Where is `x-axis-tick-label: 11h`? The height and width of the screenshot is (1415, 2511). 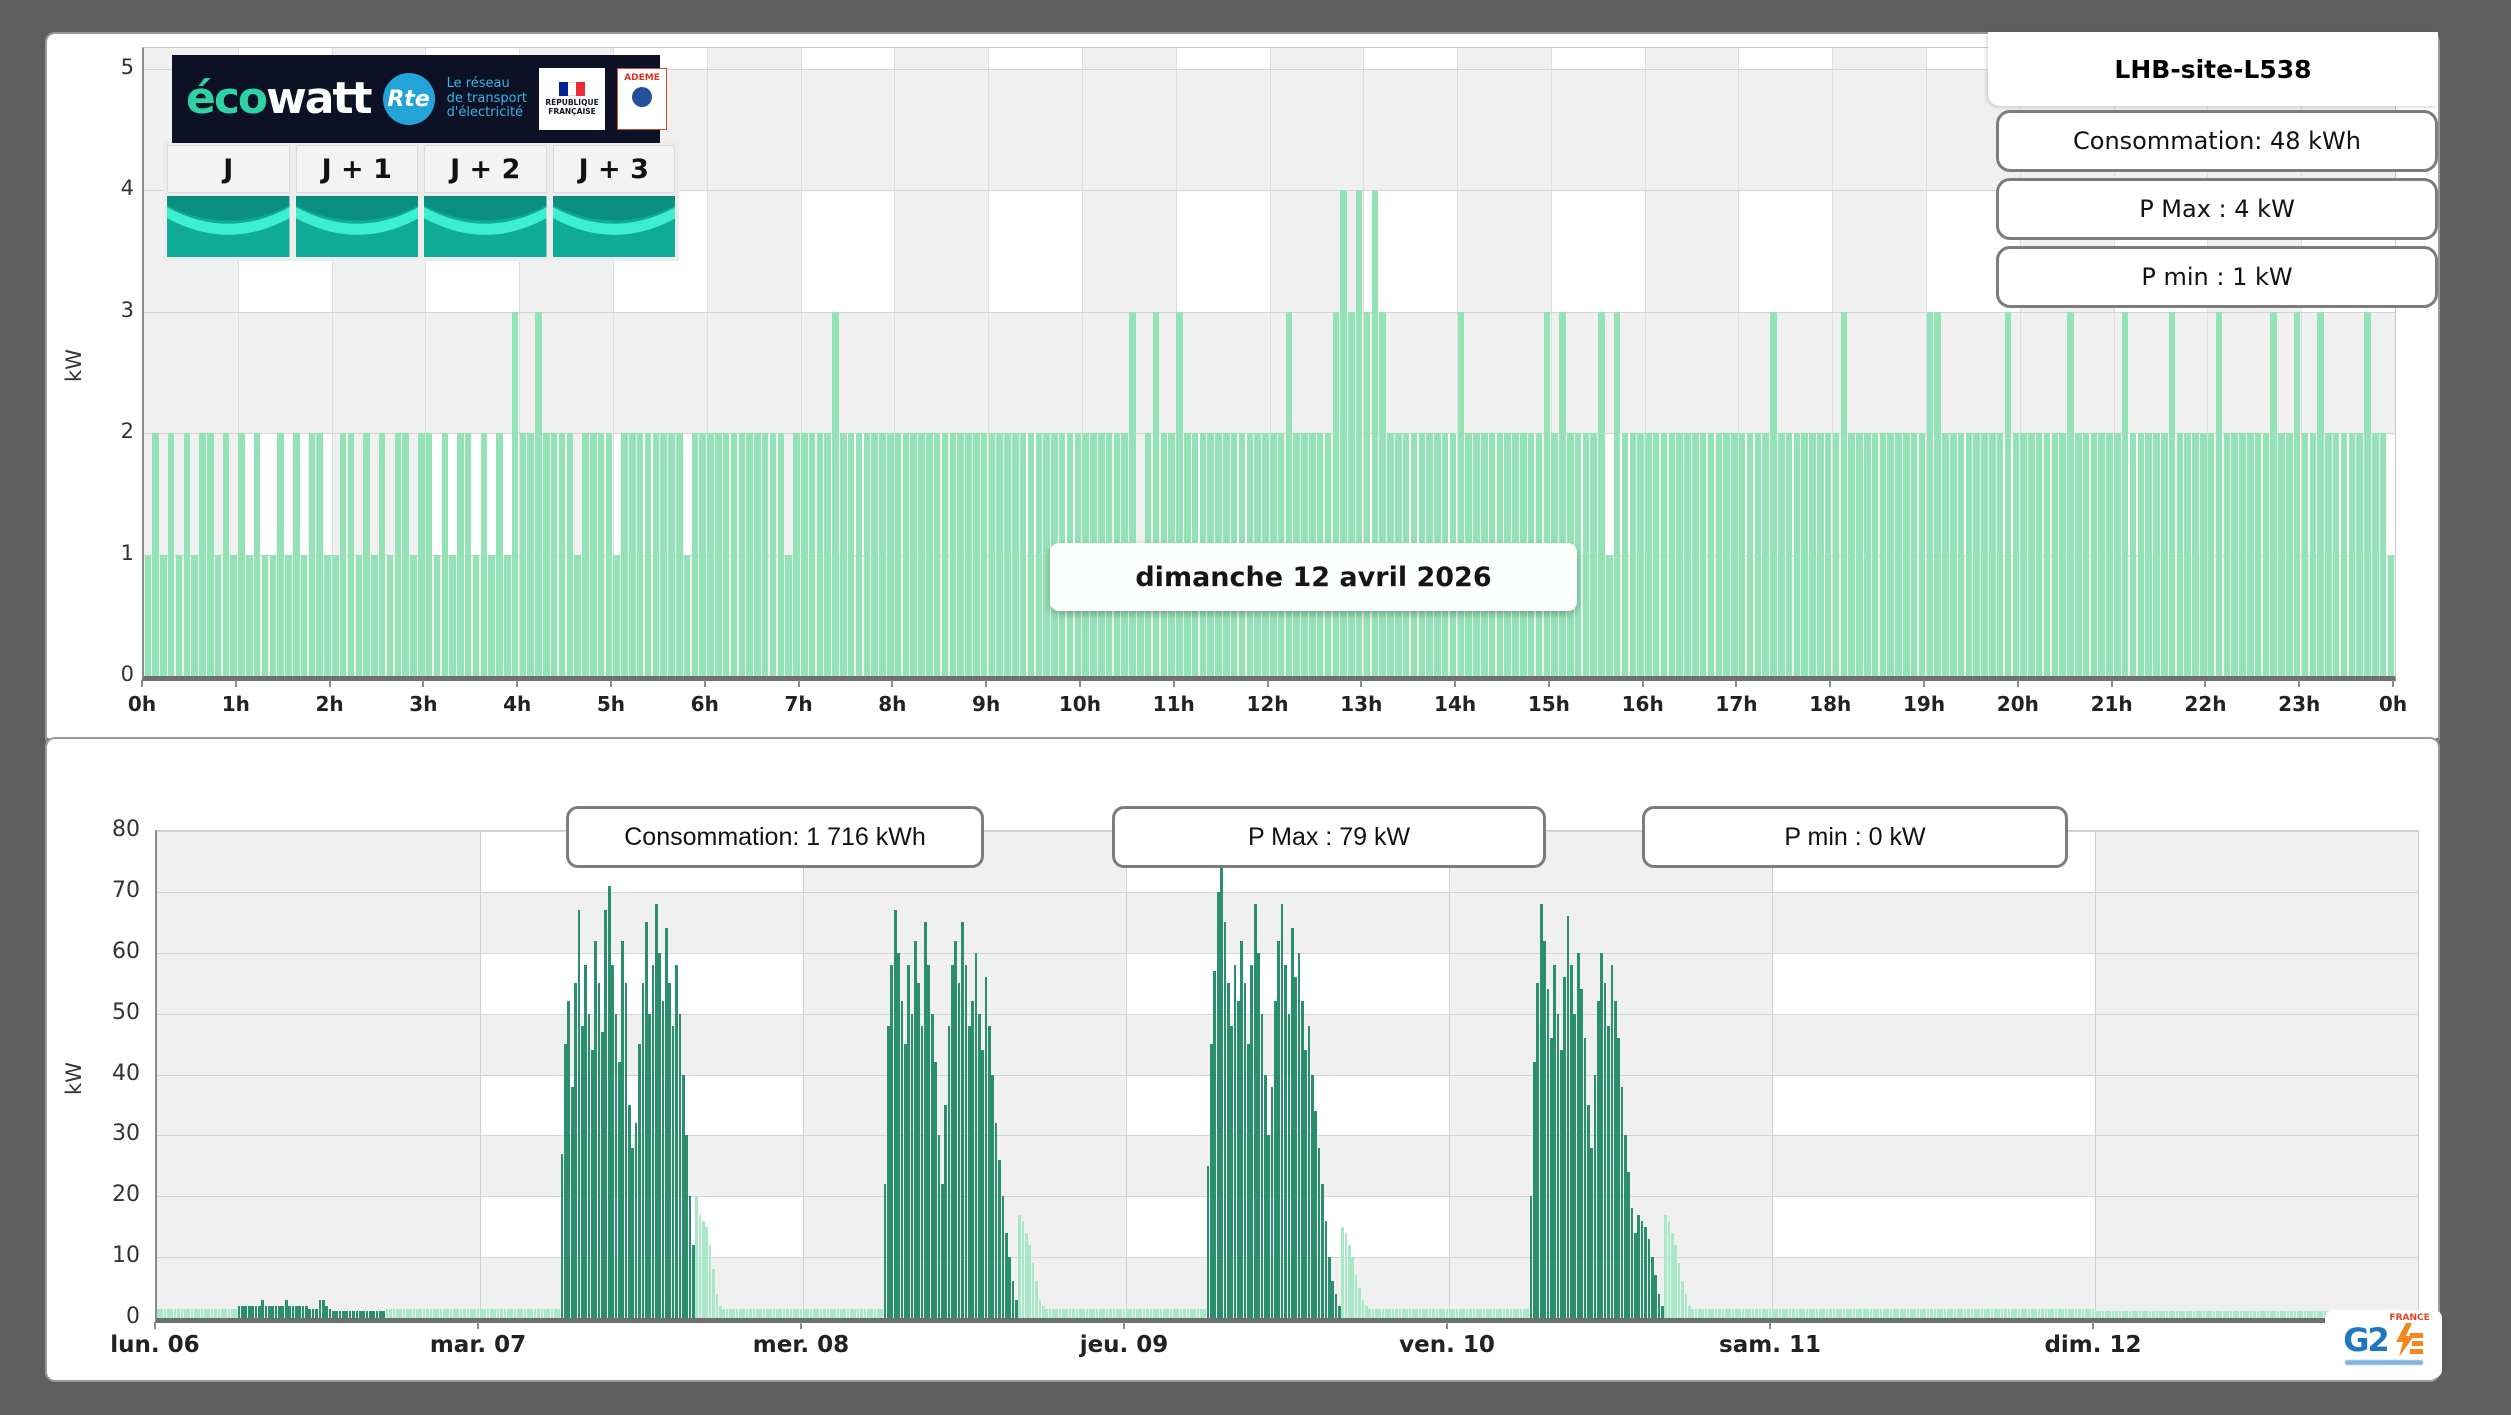 x-axis-tick-label: 11h is located at coordinates (1173, 704).